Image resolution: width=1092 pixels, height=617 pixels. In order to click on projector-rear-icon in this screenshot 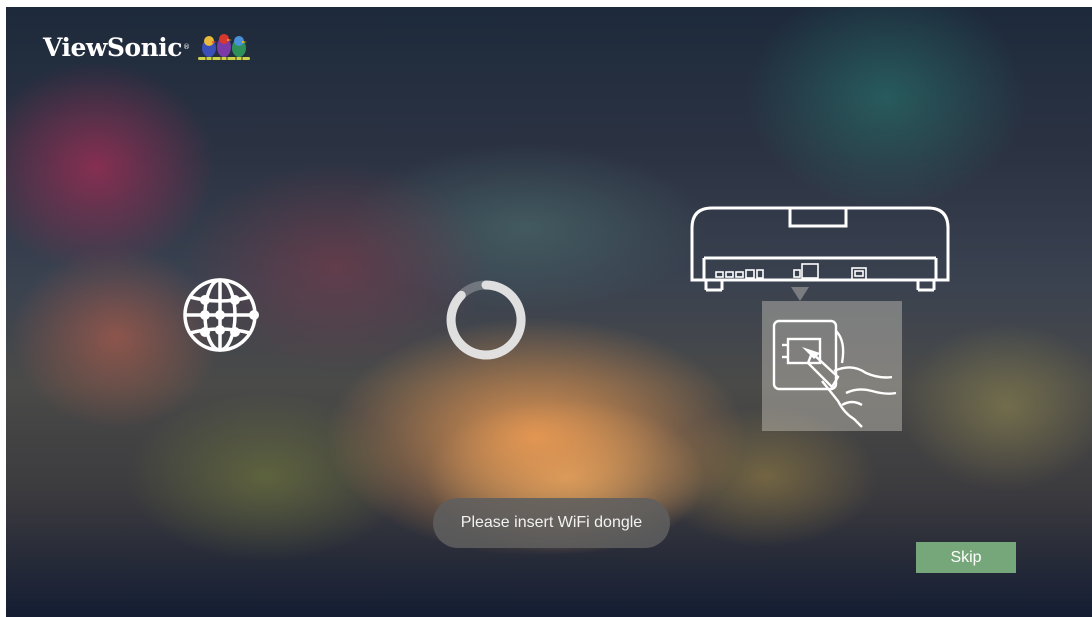, I will do `click(820, 249)`.